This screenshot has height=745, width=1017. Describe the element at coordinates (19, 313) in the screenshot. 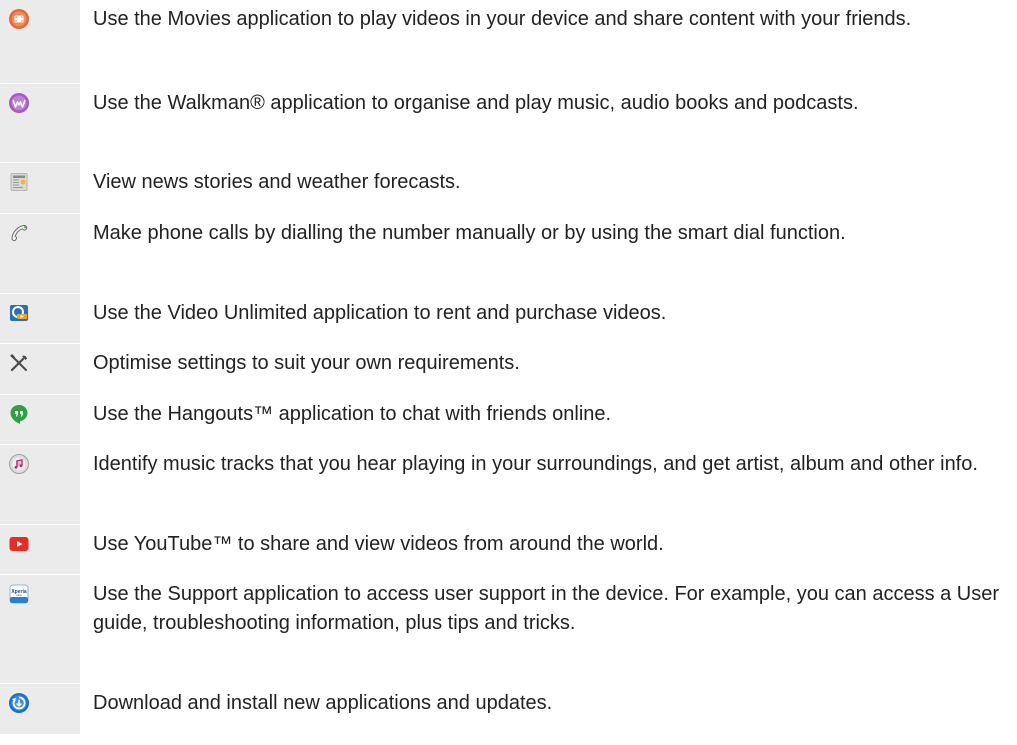

I see `video-unlimited-icon` at that location.